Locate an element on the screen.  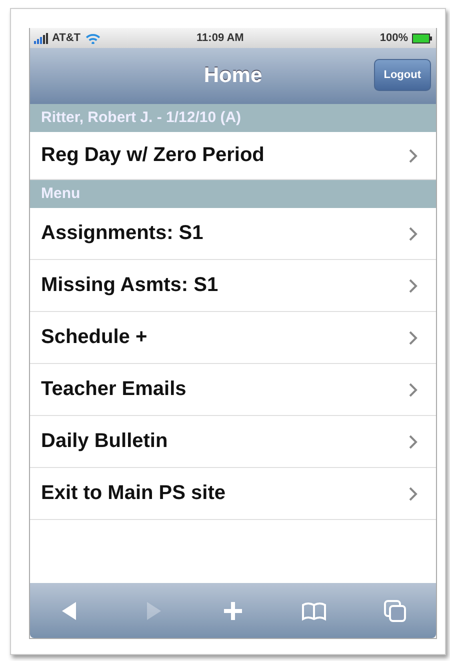
page-title: Home is located at coordinates (233, 76).